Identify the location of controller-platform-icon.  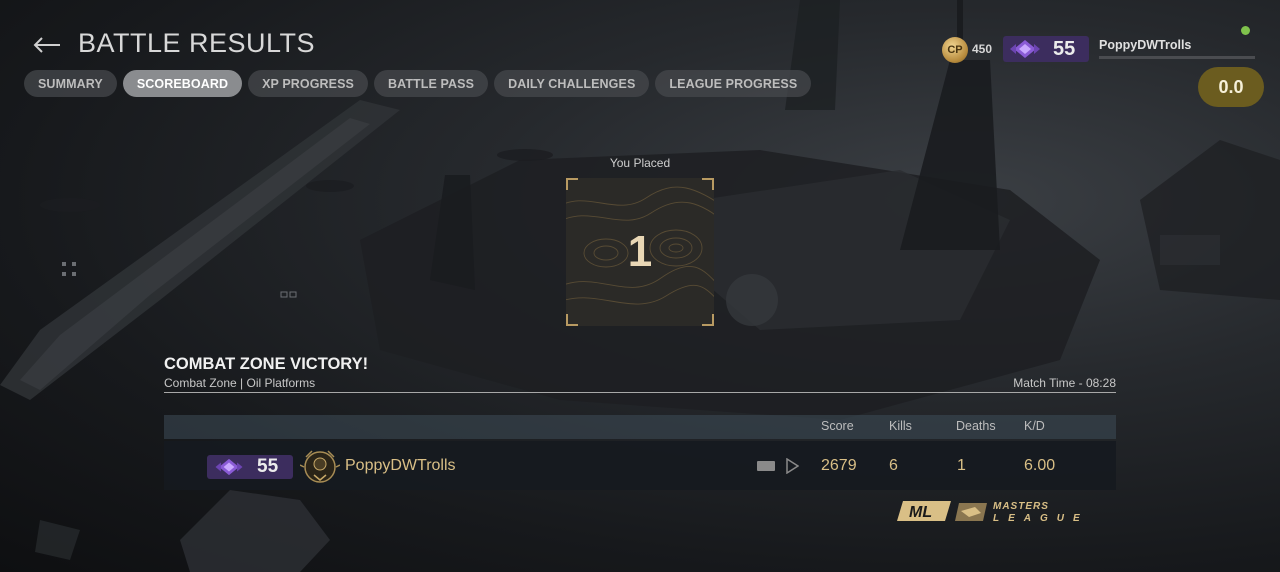
(766, 466).